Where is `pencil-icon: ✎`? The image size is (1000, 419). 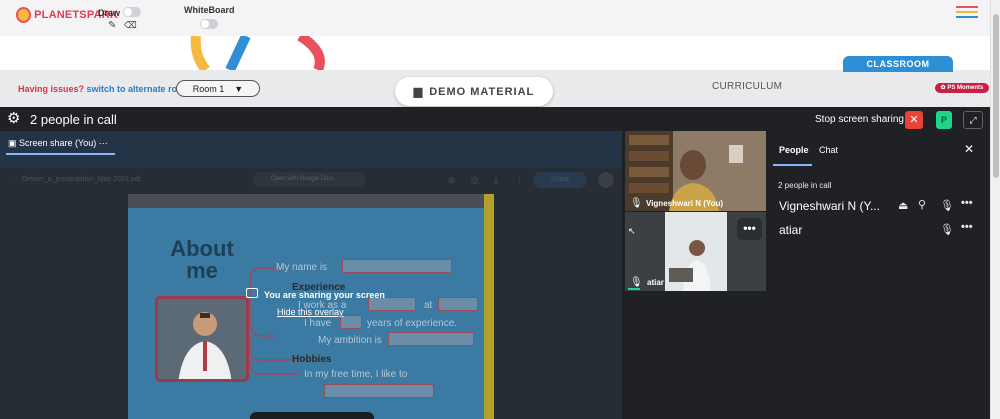 pencil-icon: ✎ is located at coordinates (112, 25).